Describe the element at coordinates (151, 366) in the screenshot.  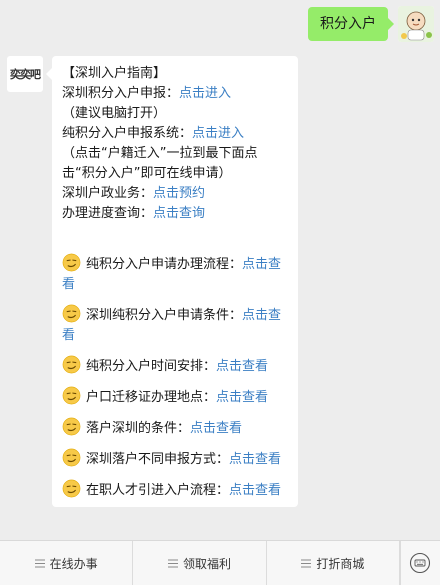
I see `topic-label: 纯积分入户时间安排：` at that location.